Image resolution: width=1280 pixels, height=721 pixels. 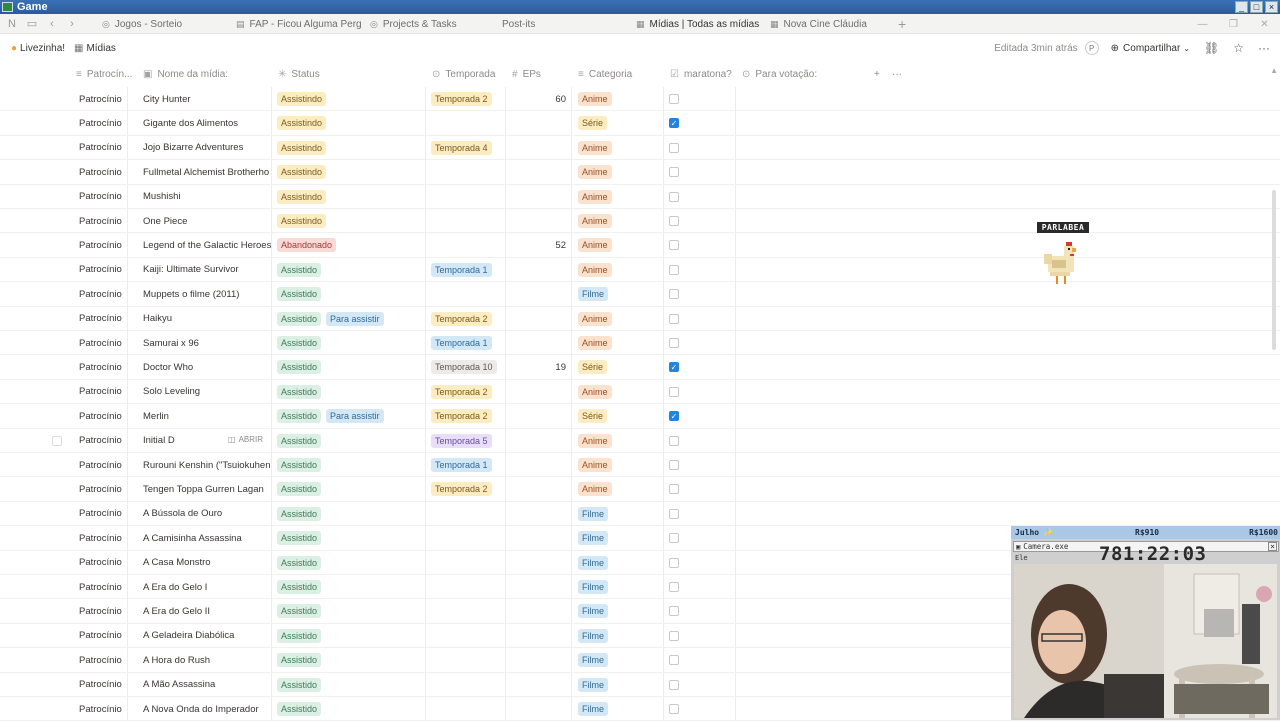 What do you see at coordinates (204, 489) in the screenshot?
I see `cell-nome: Tengen Toppa Gurren Lagan` at bounding box center [204, 489].